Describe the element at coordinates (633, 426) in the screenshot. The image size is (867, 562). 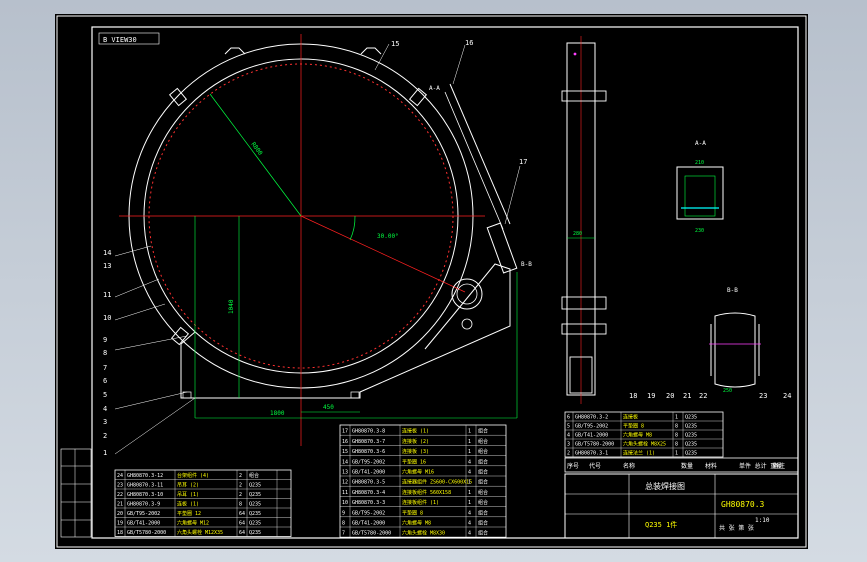
I see `bom-right-cell: 平垫圈 8` at that location.